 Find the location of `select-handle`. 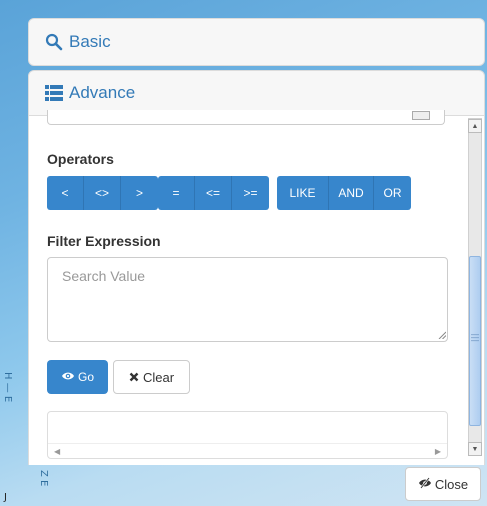

select-handle is located at coordinates (421, 115).